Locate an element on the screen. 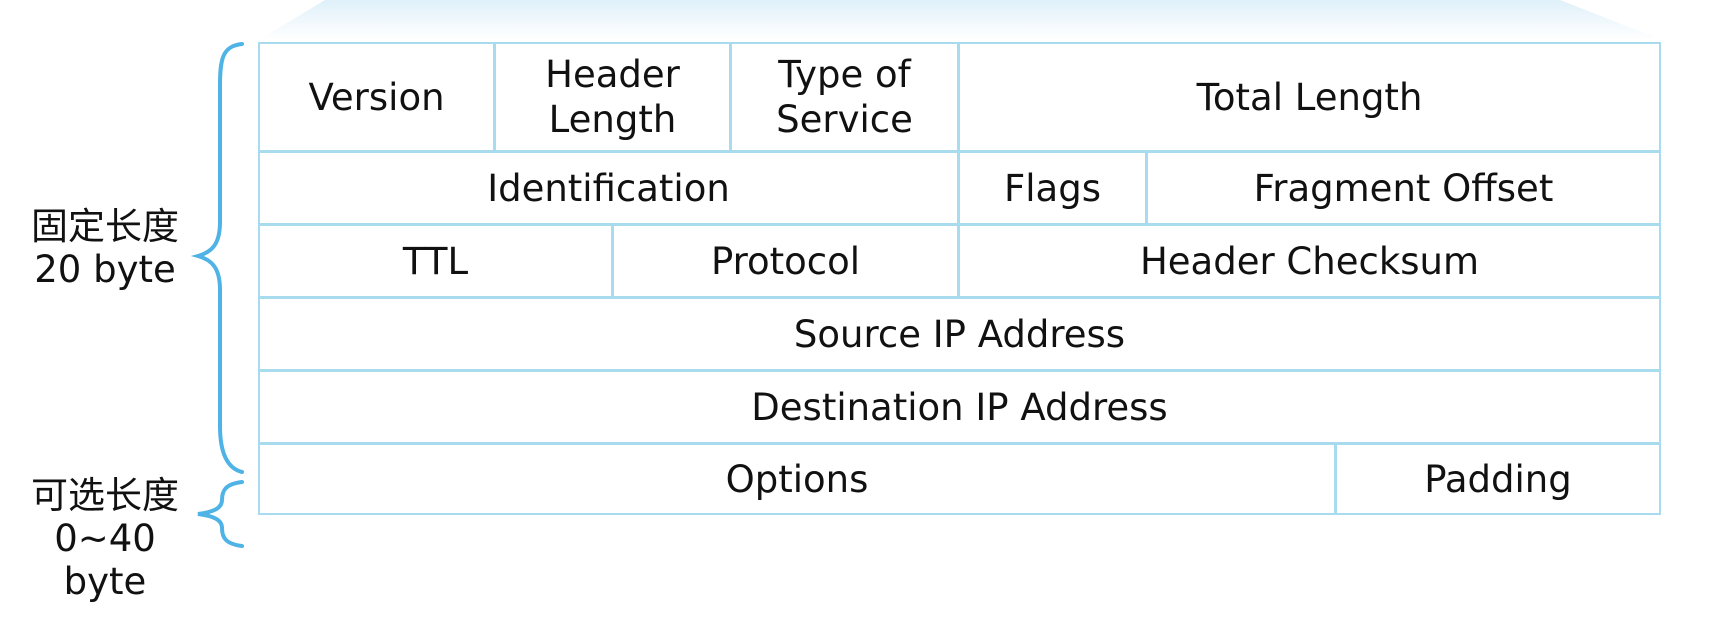 This screenshot has width=1718, height=642. field-total-length: Total Length is located at coordinates (1309, 97).